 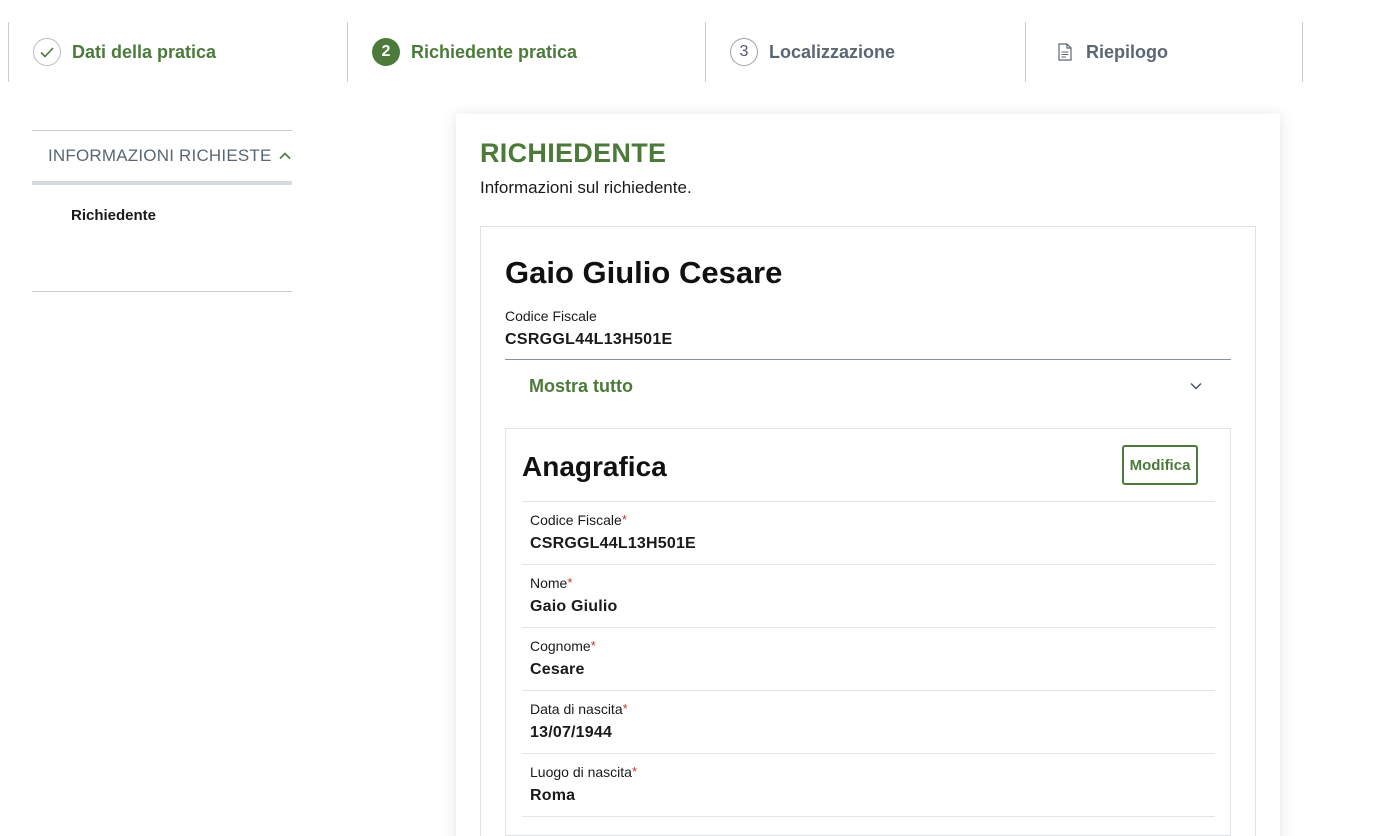 What do you see at coordinates (1196, 386) in the screenshot?
I see `chevron-down-icon` at bounding box center [1196, 386].